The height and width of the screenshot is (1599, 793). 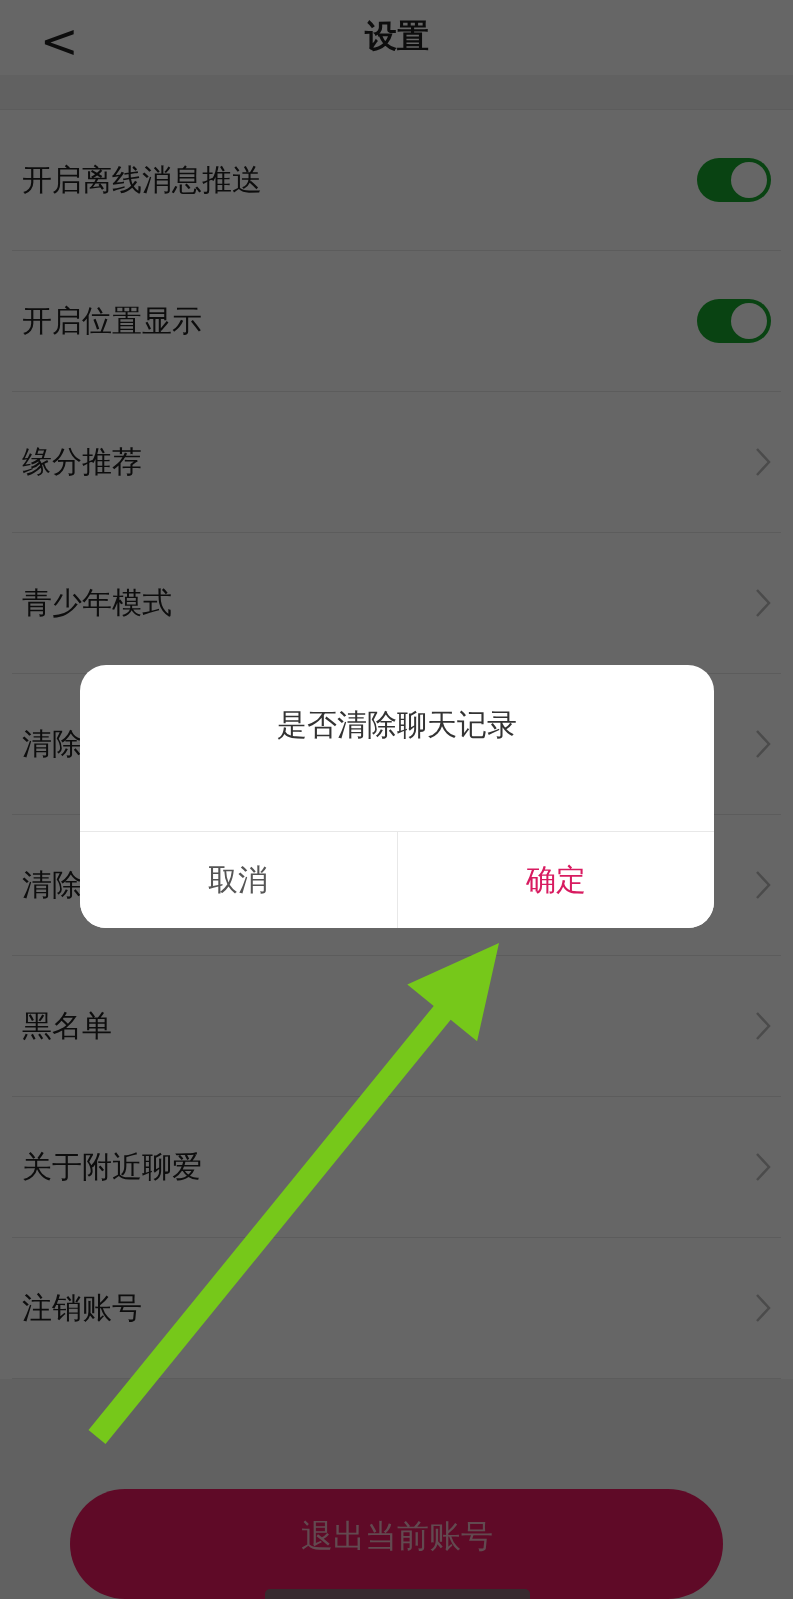 I want to click on row-label: 注销账号, so click(x=82, y=1307).